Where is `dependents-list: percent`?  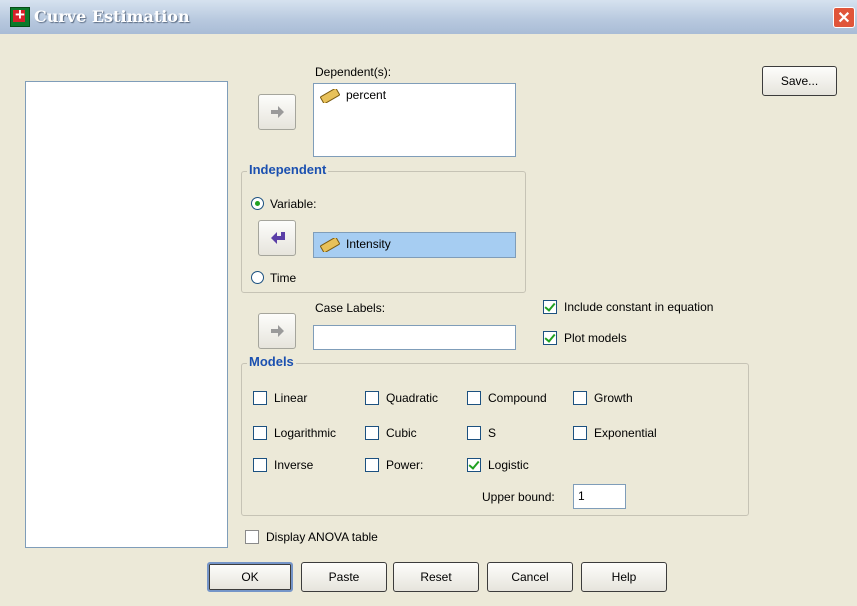 dependents-list: percent is located at coordinates (414, 120).